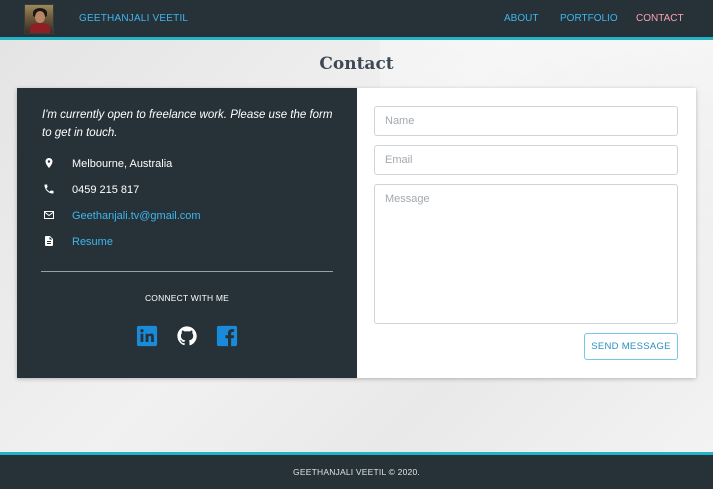 The width and height of the screenshot is (713, 489). I want to click on nav-portfolio: PORTFOLIO, so click(589, 18).